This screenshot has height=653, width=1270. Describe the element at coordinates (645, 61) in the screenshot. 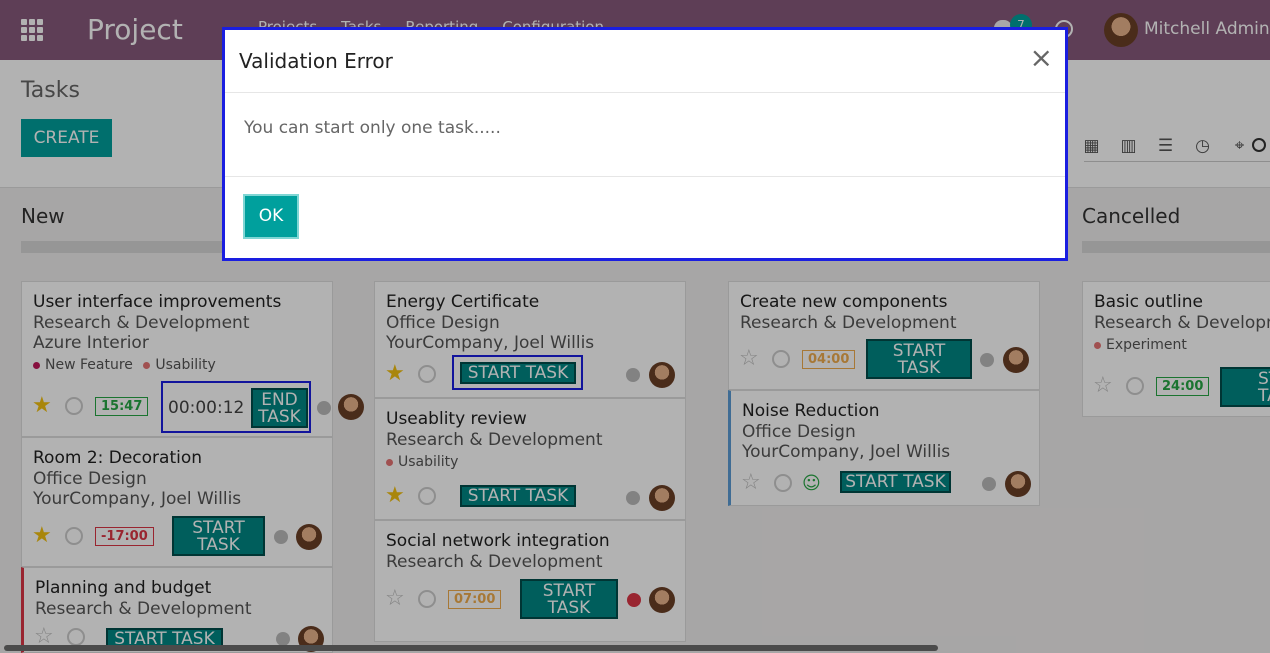

I see `dialog-header: Validation Error ×` at that location.